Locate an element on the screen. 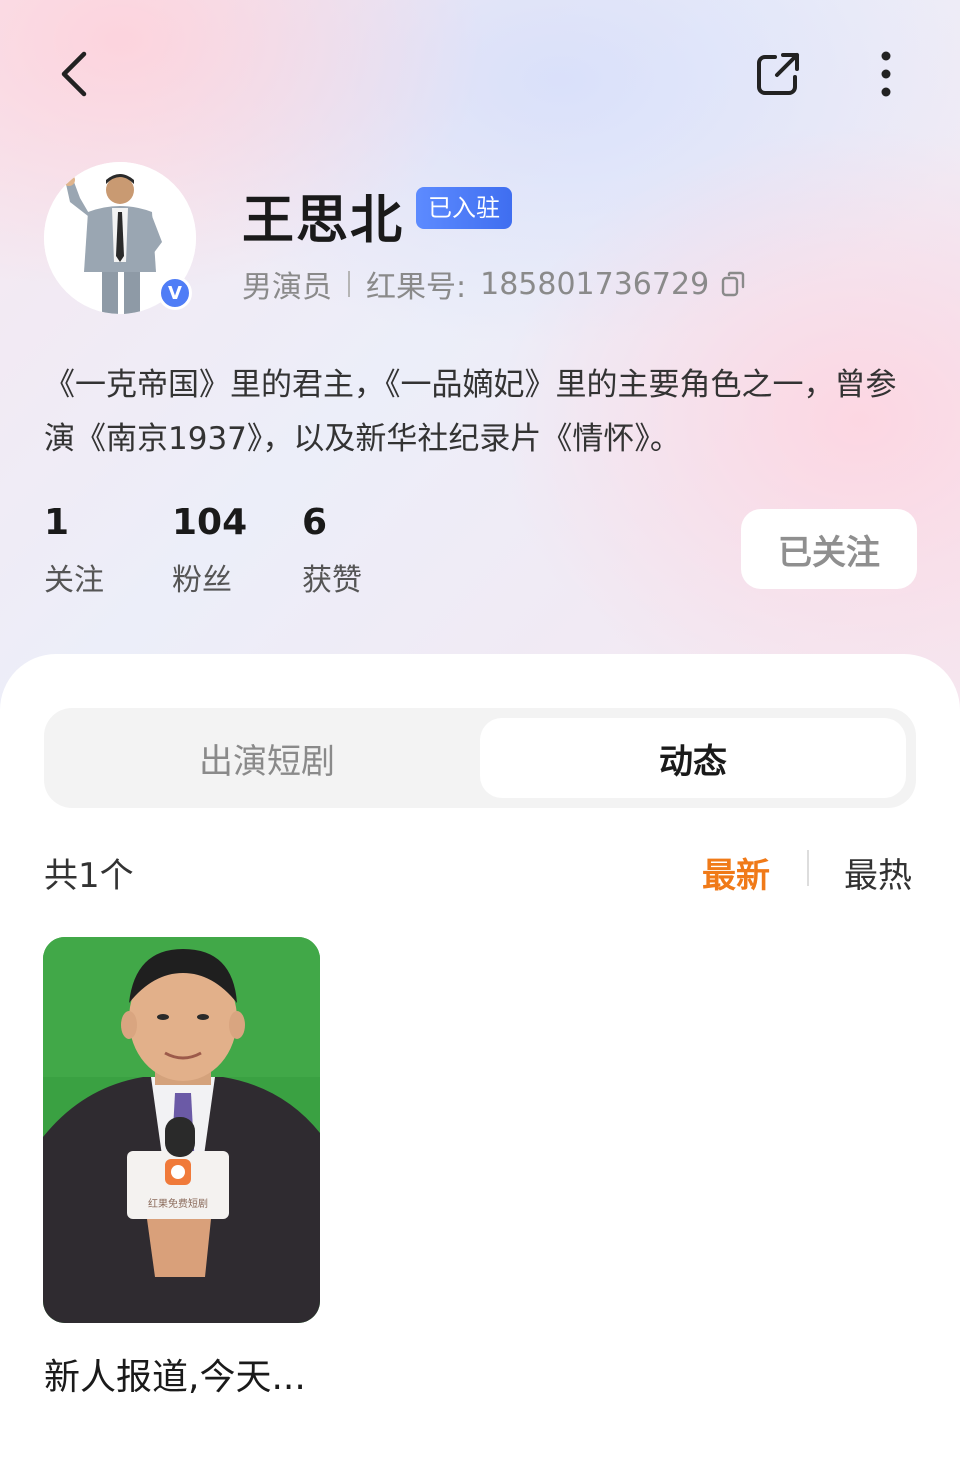 The image size is (960, 1464). profile-meta: 男演员 红果号: 185801736729 is located at coordinates (493, 284).